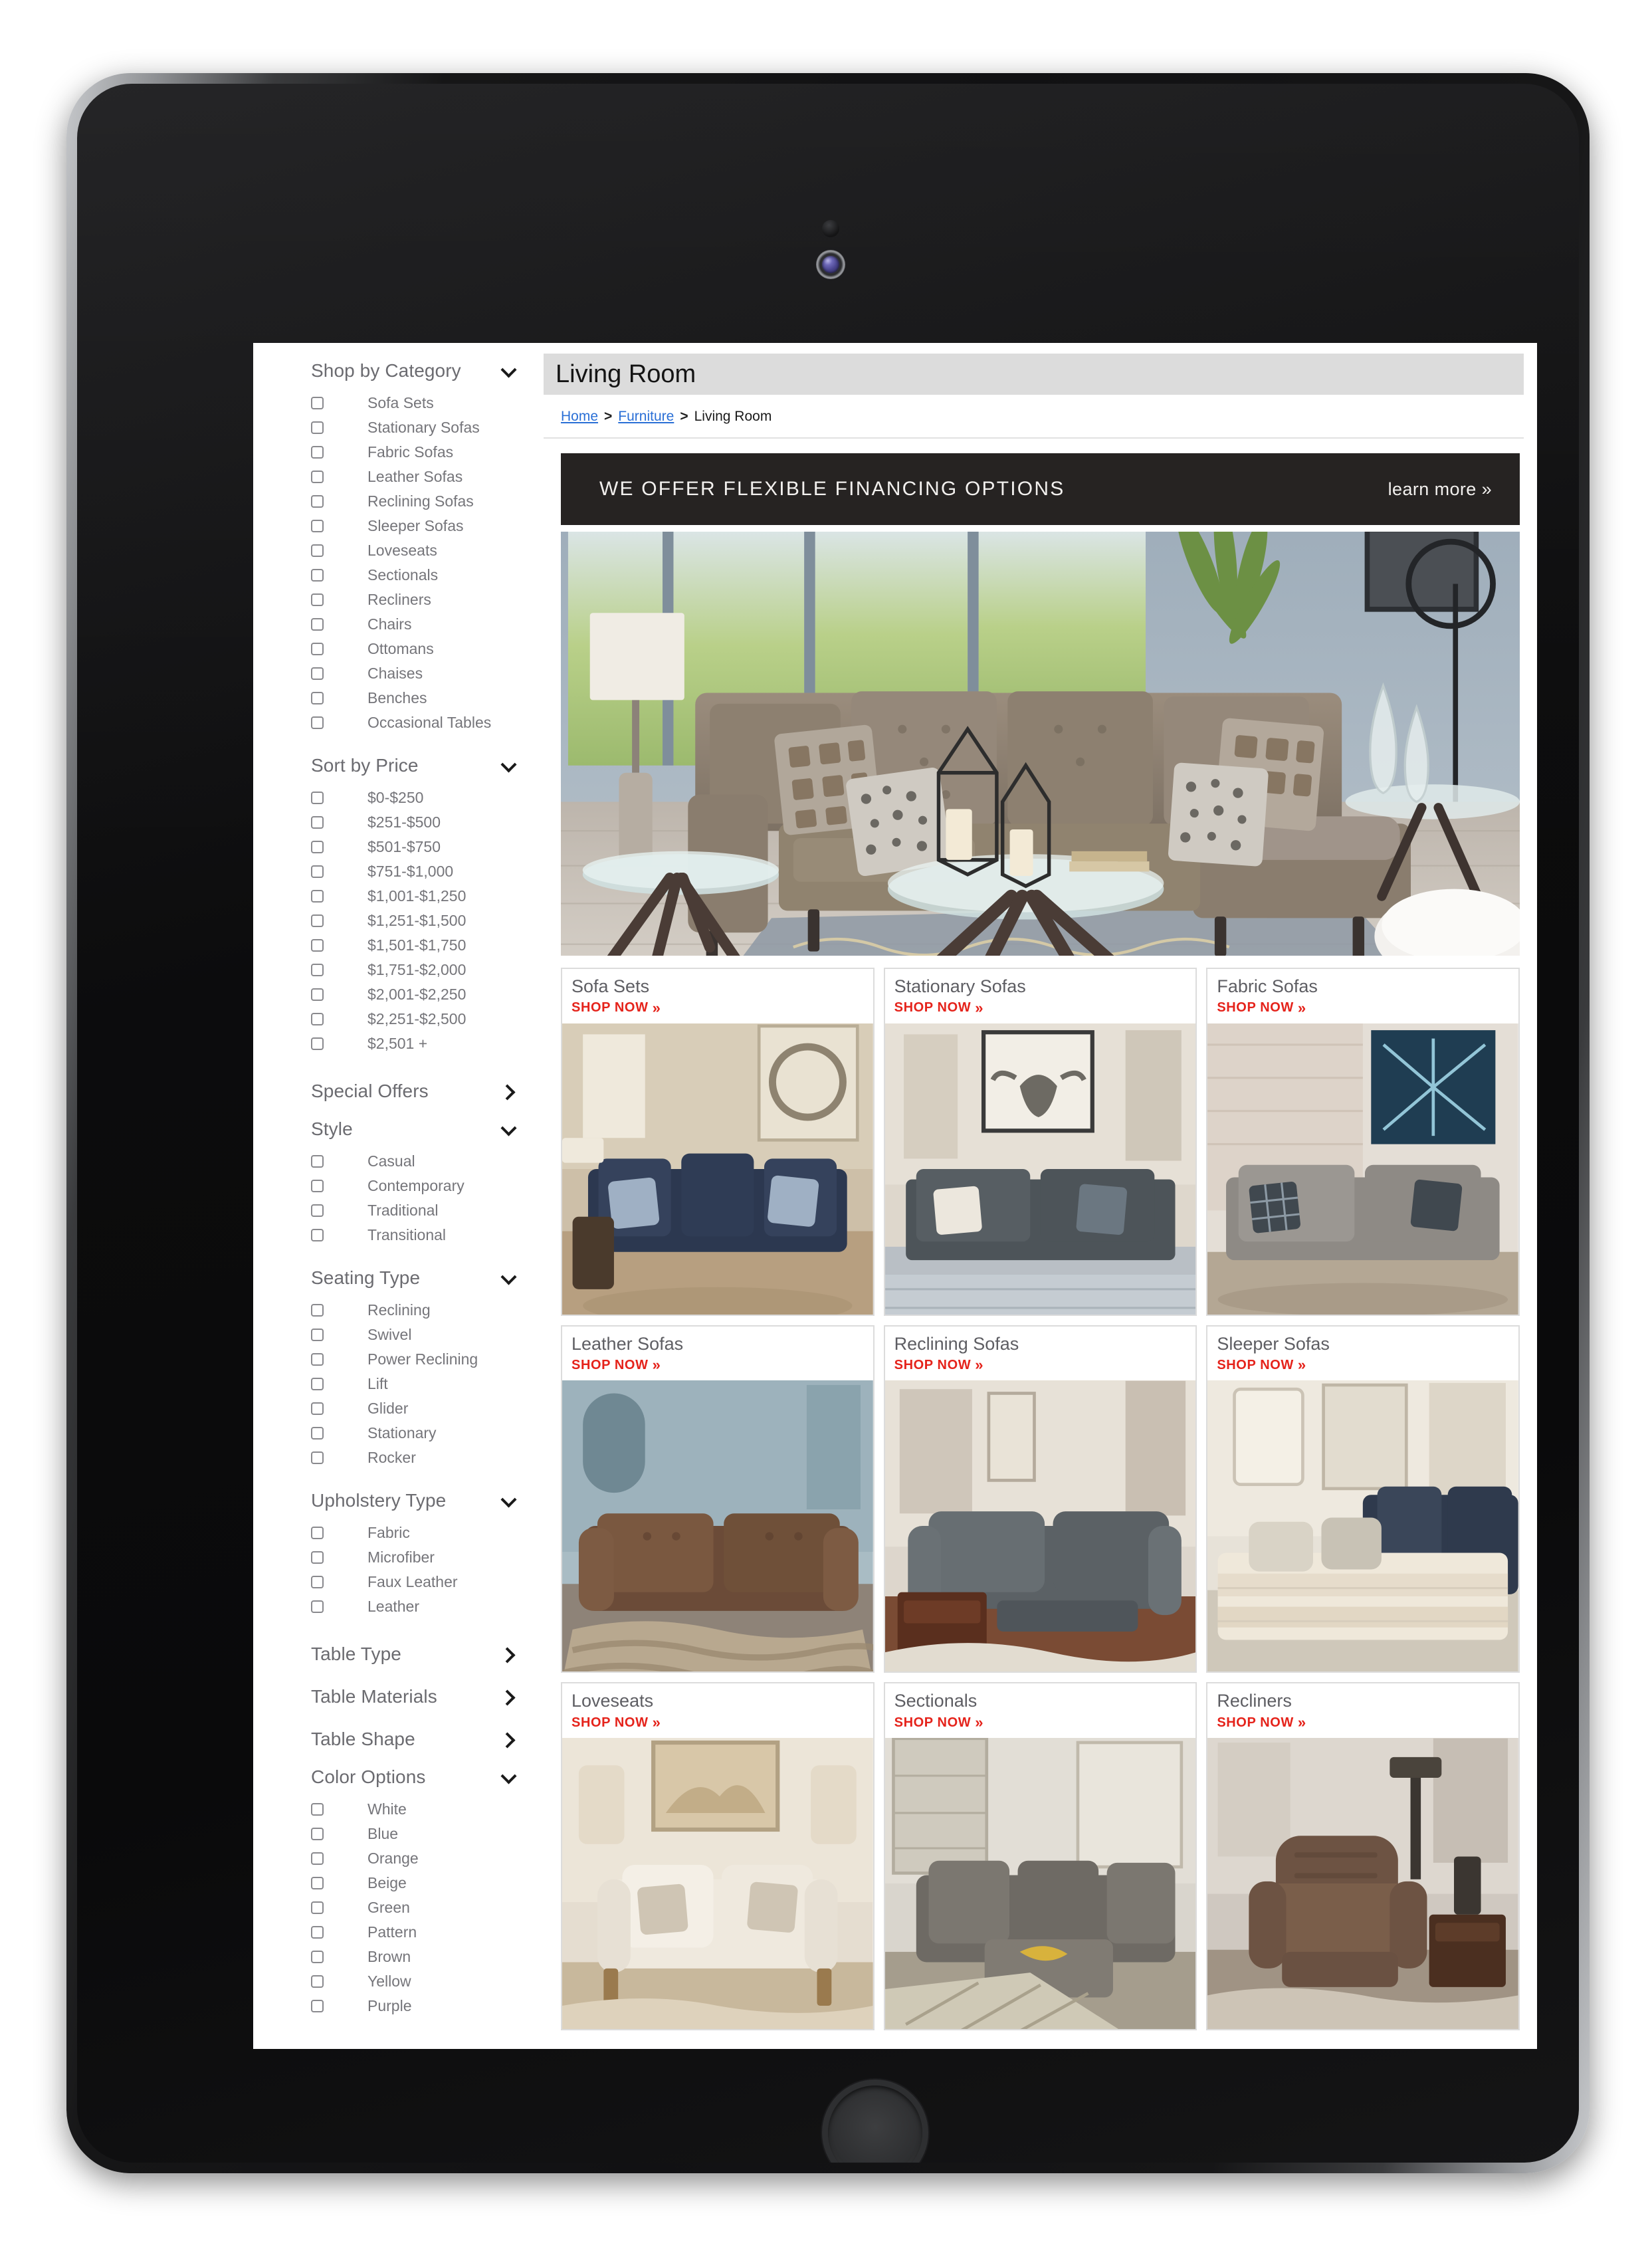 This screenshot has width=1652, height=2245. Describe the element at coordinates (398, 1161) in the screenshot. I see `facet-option: Casual` at that location.